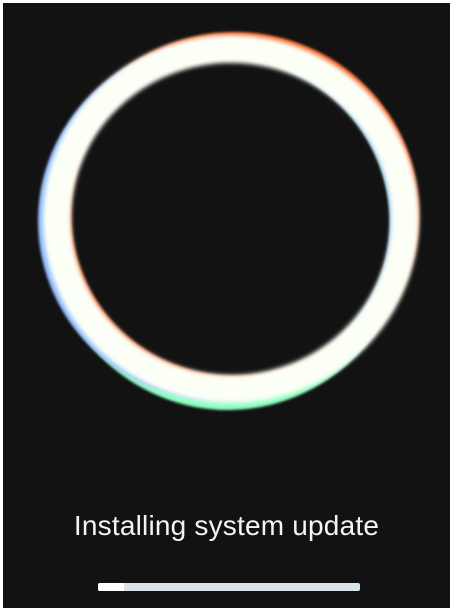 The width and height of the screenshot is (453, 611). Describe the element at coordinates (226, 525) in the screenshot. I see `update-status-text: Installing system update` at that location.